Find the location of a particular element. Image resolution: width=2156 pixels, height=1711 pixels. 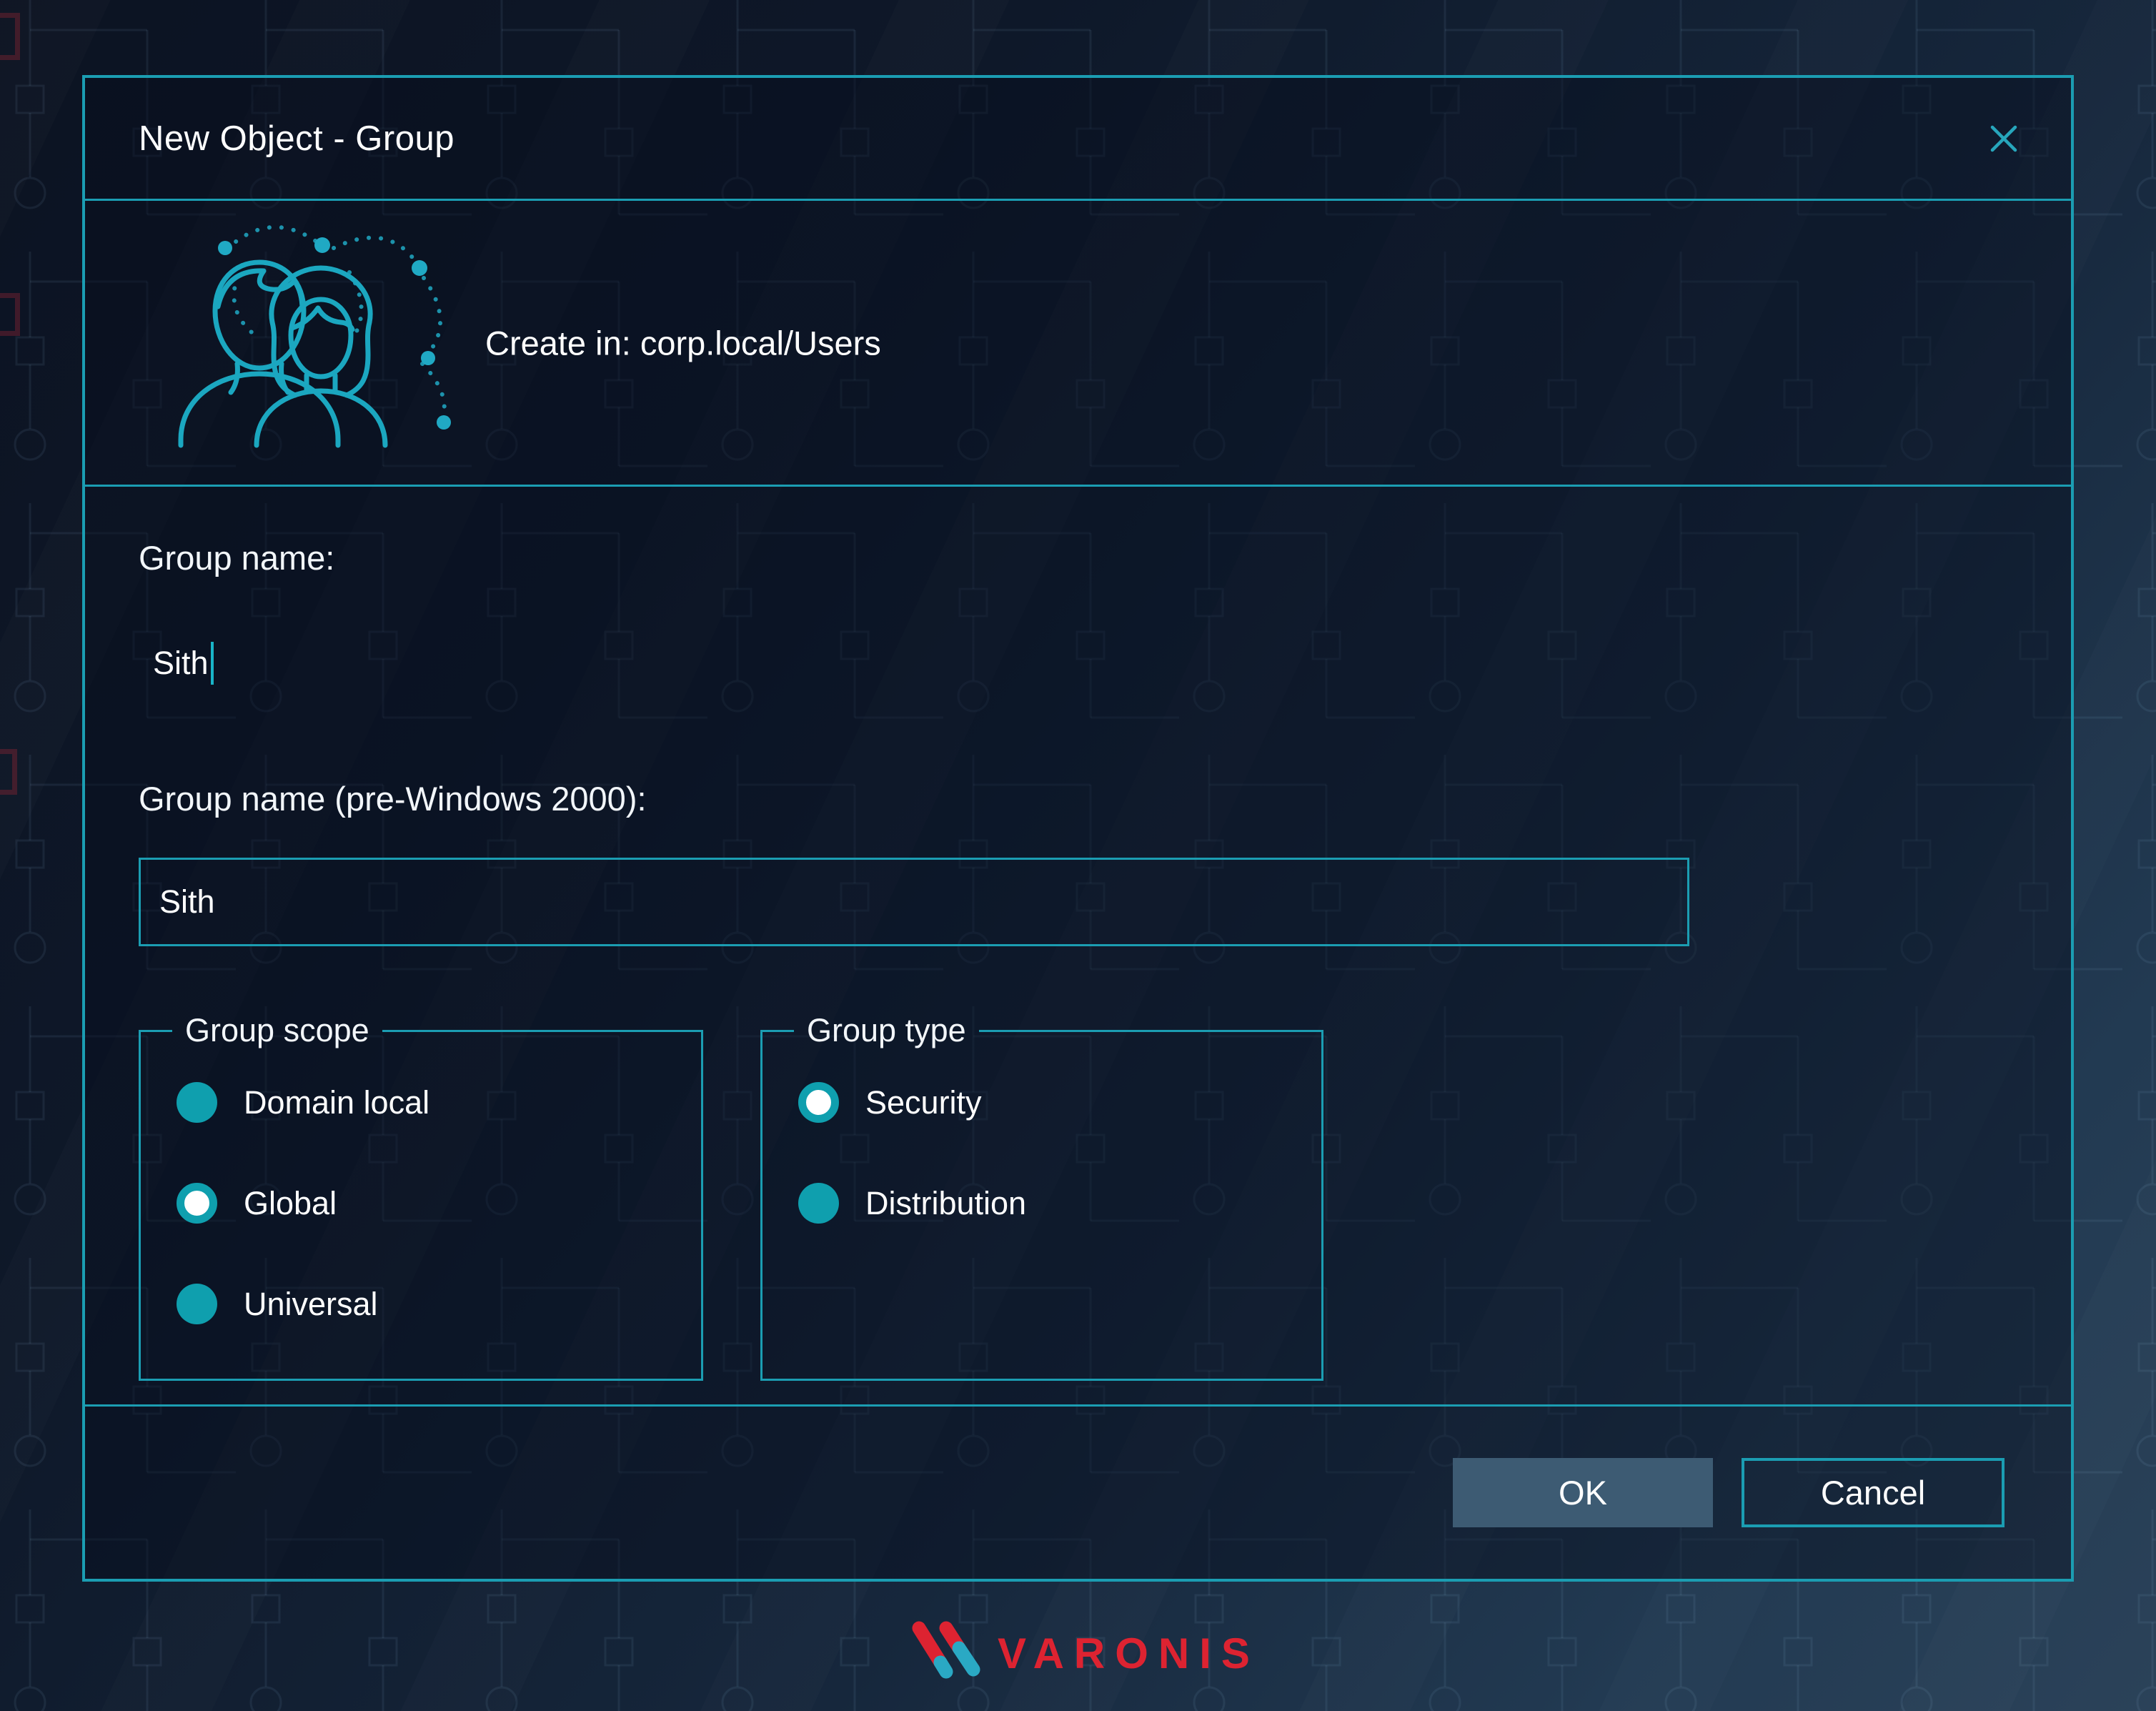

ok-button: OK is located at coordinates (1583, 1492).